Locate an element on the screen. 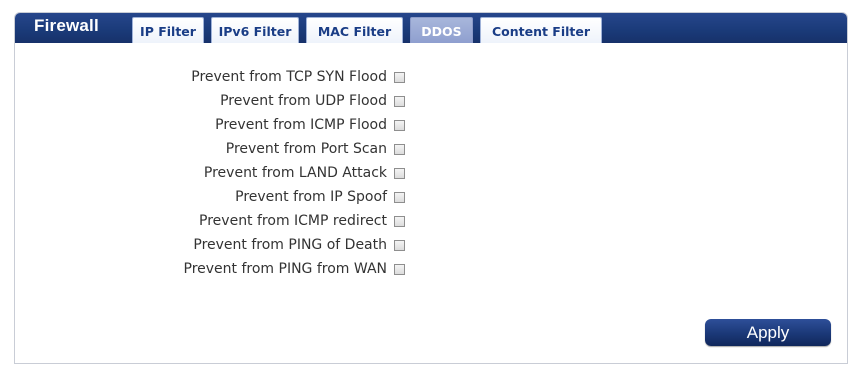 The image size is (860, 369). option-row-icmp-flood: Prevent from ICMP Flood is located at coordinates (210, 125).